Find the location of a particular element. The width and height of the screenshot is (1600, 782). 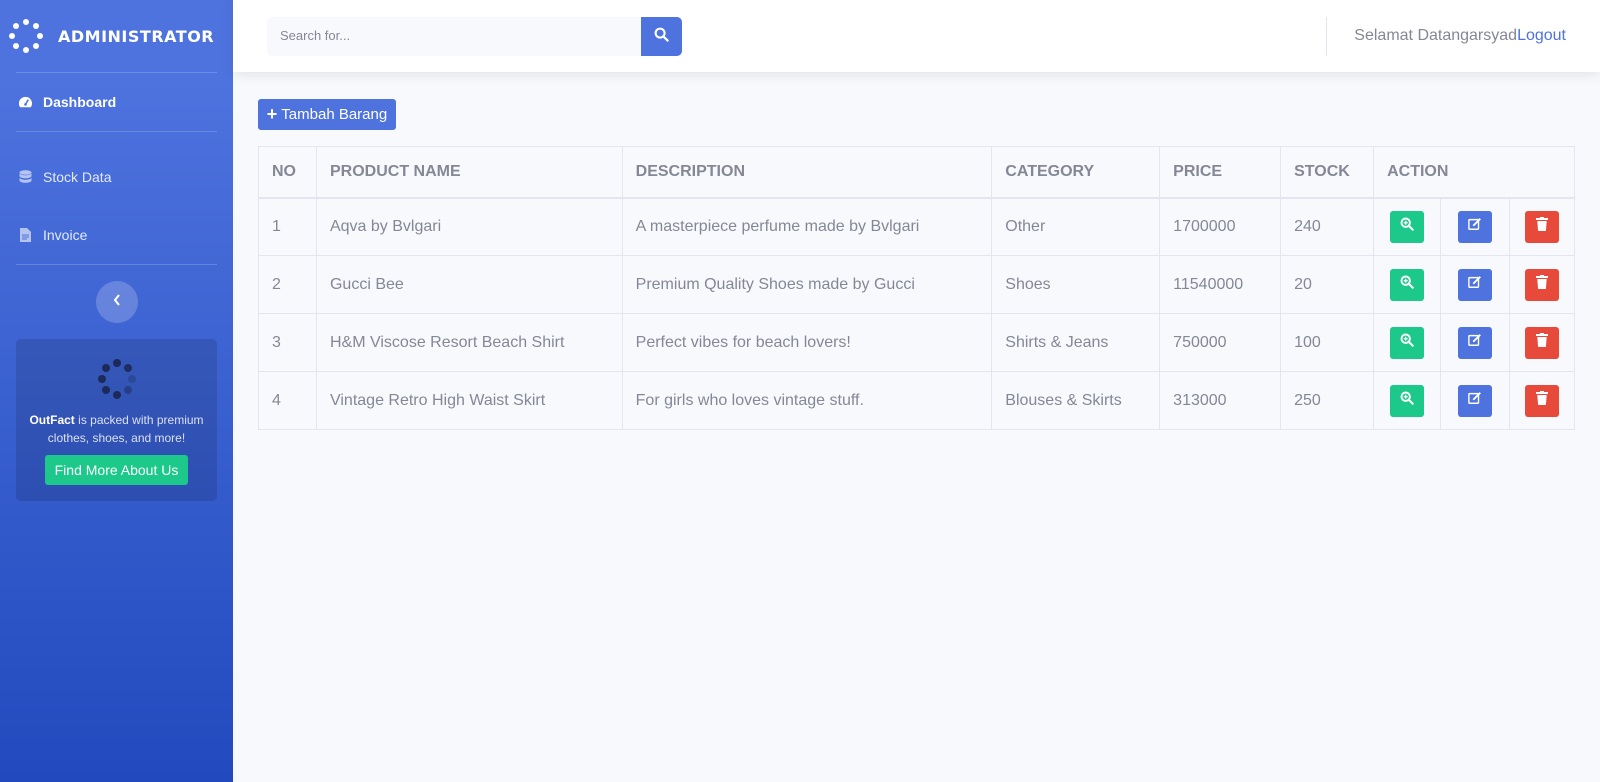

cell-description: Perfect vibes for beach lovers! is located at coordinates (807, 342).